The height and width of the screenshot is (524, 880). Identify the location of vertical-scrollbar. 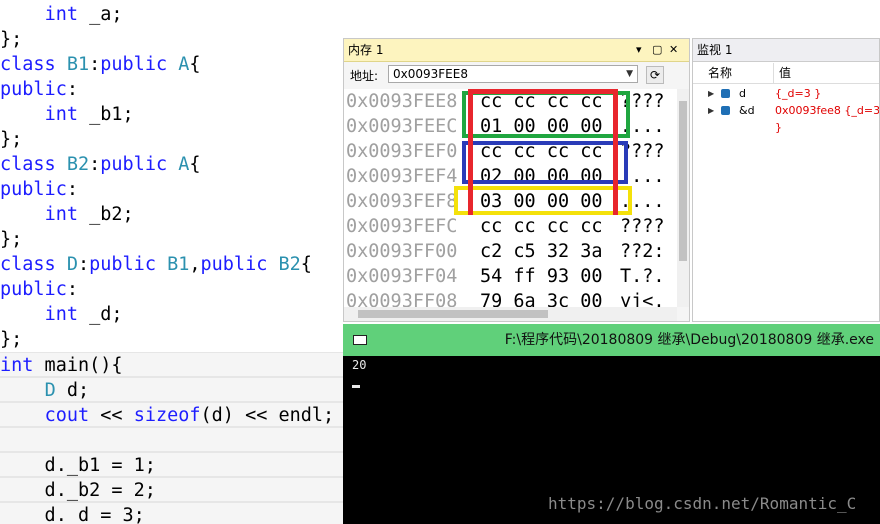
(683, 198).